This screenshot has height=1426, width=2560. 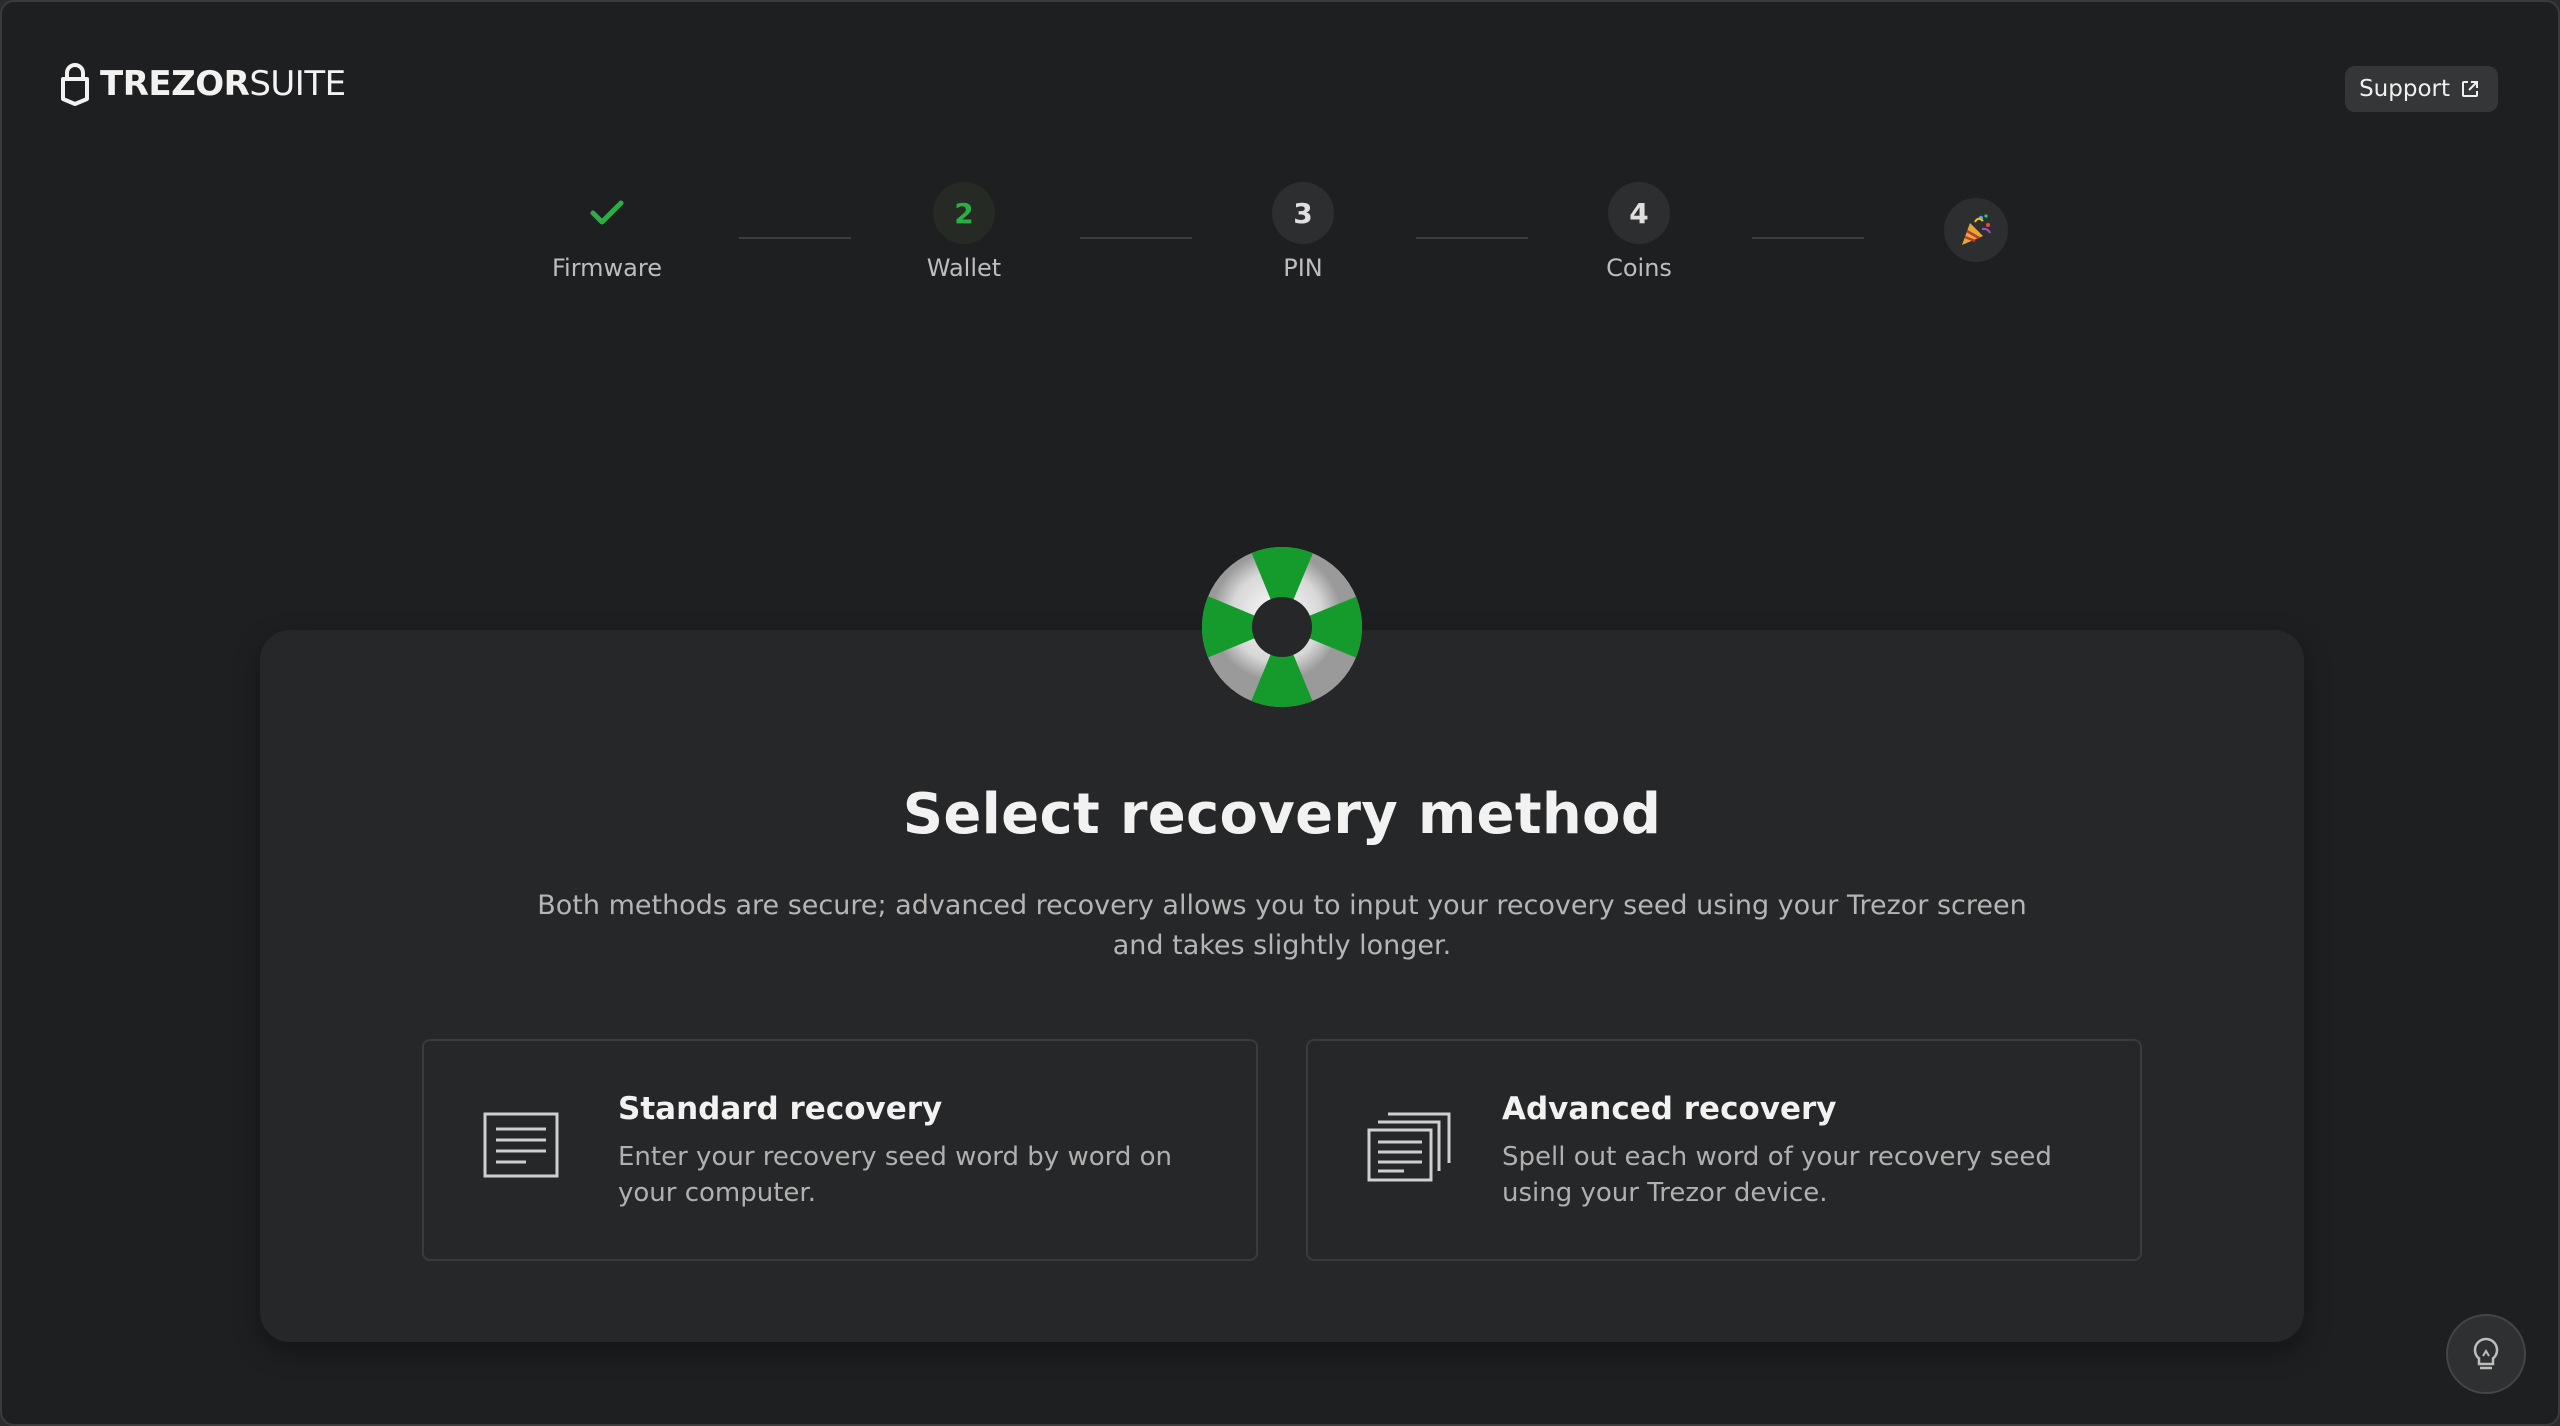 What do you see at coordinates (964, 213) in the screenshot?
I see `step-number: 2` at bounding box center [964, 213].